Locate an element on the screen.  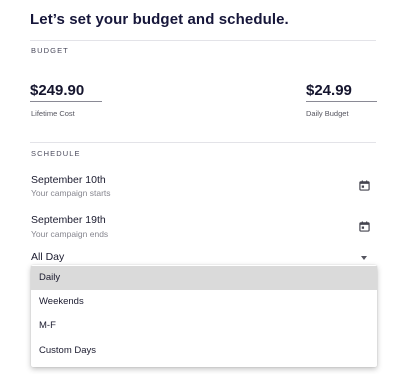
budget-section-label: BUDGET is located at coordinates (50, 50).